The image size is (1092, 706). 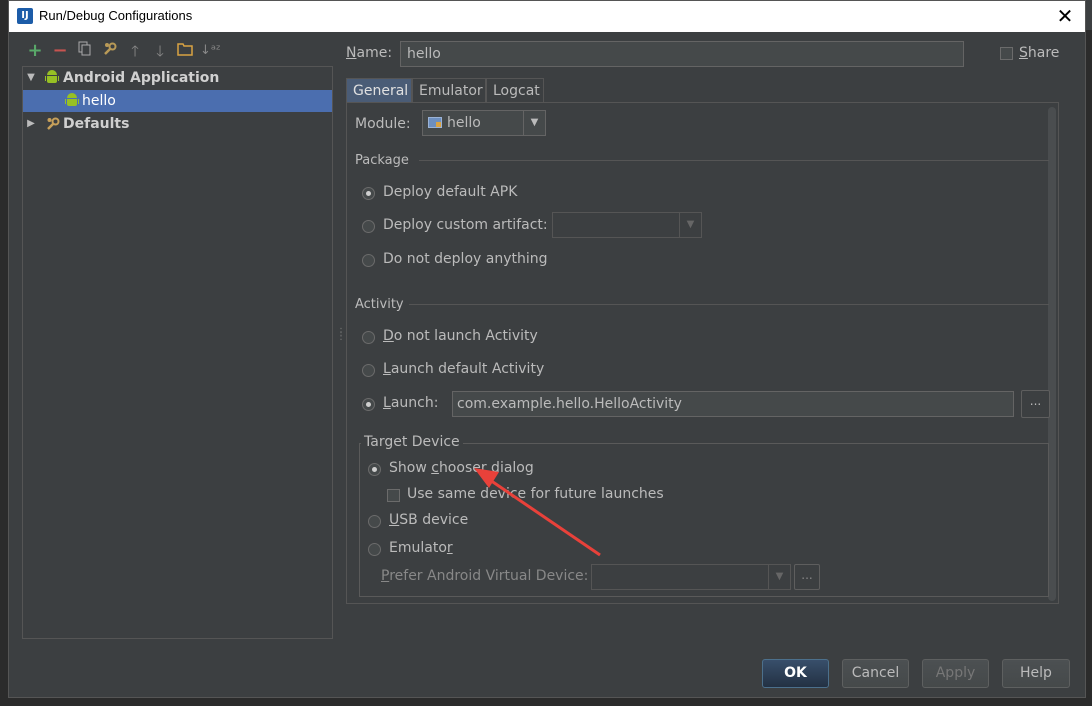 I want to click on usb-device-label: USB device, so click(x=428, y=520).